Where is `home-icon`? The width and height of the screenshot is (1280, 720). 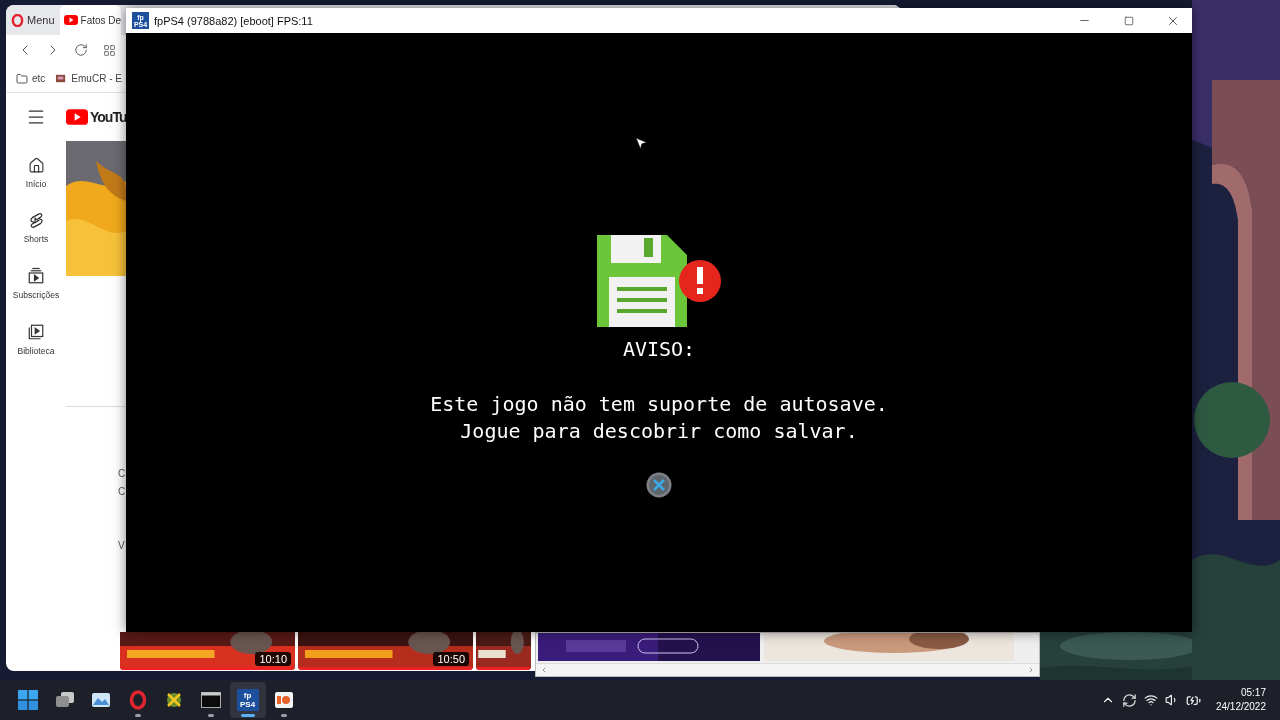 home-icon is located at coordinates (36, 165).